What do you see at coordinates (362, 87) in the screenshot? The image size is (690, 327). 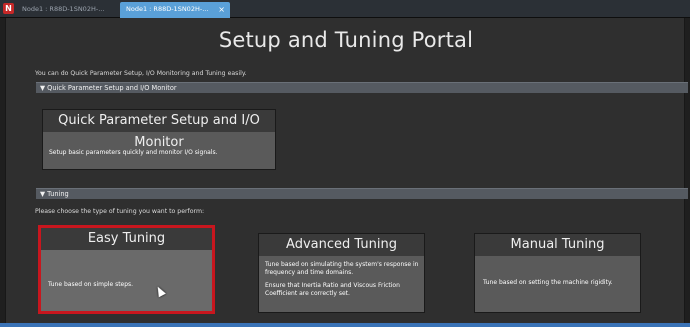 I see `quick-setup-section-header: ▼ Quick Parameter Setup and I/O Monitor` at bounding box center [362, 87].